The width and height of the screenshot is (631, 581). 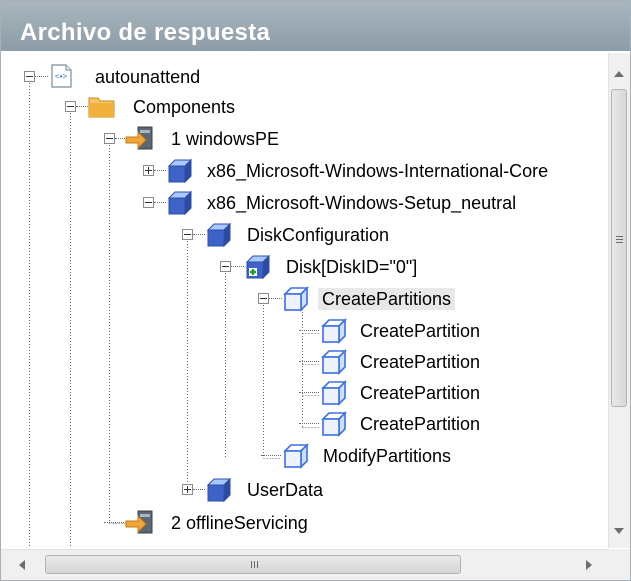 I want to click on tree-node: Disk[DiskID="0"], so click(x=304, y=267).